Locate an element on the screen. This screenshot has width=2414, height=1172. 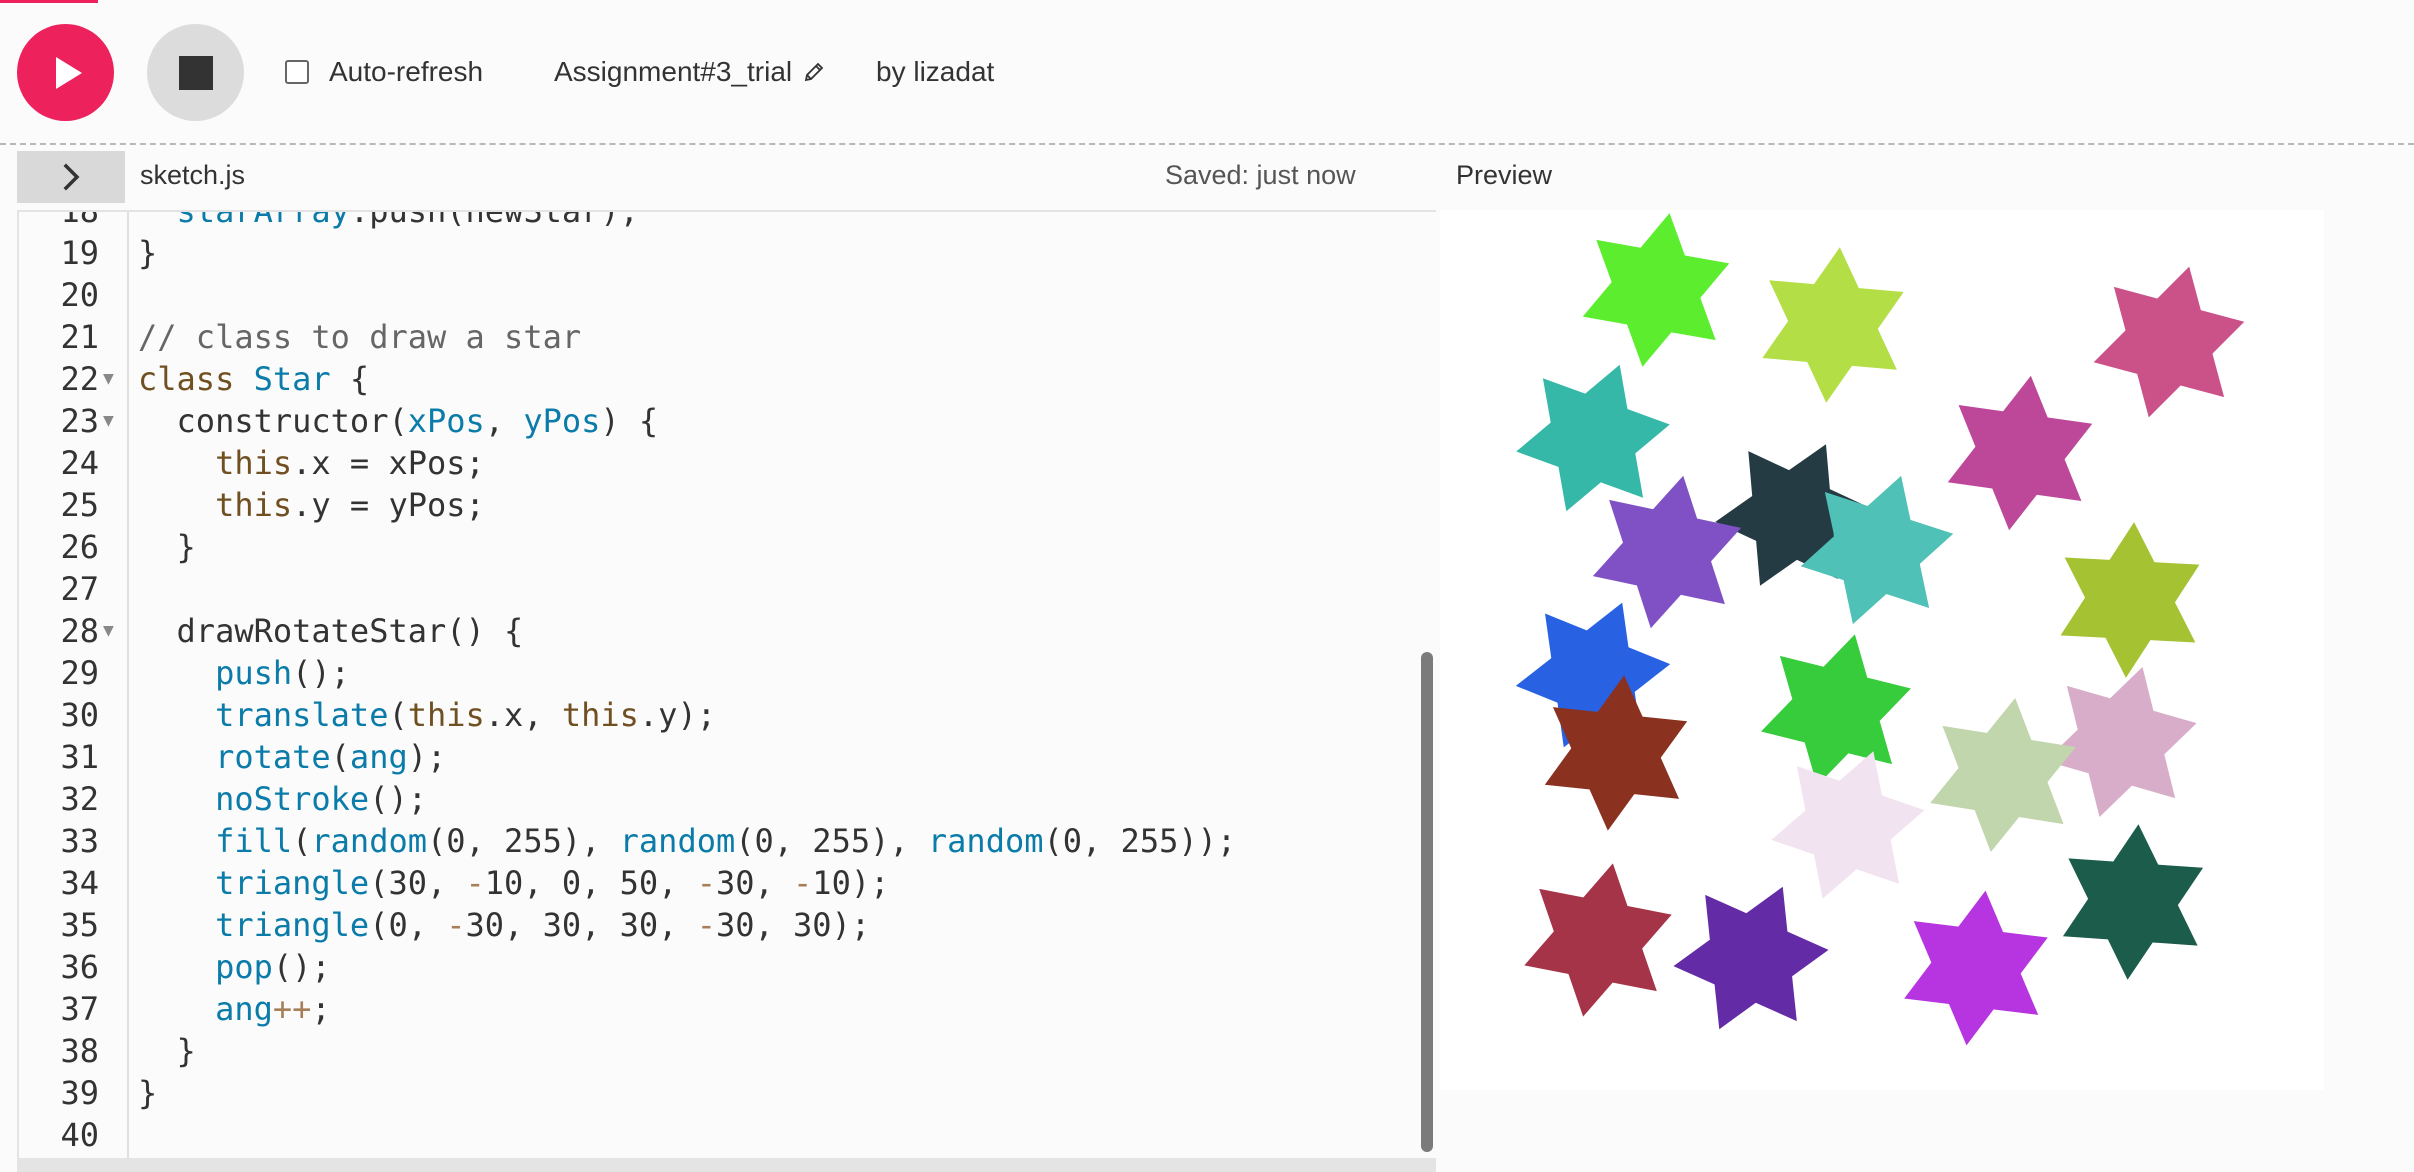
project-name: Assignment#3_trial is located at coordinates (690, 72).